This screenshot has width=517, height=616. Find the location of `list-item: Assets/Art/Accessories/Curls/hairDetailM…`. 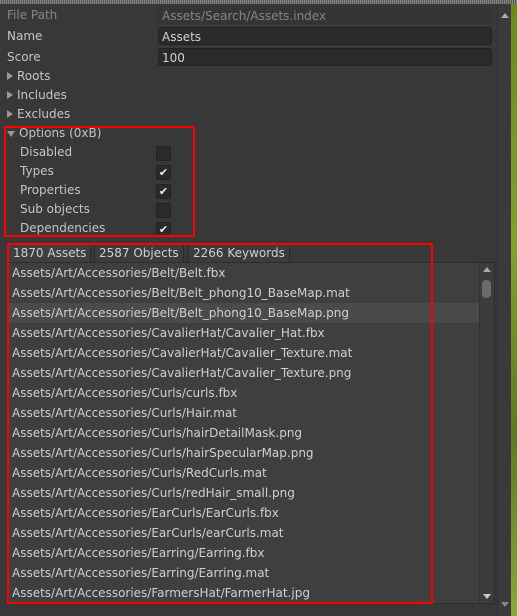

list-item: Assets/Art/Accessories/Curls/hairDetailM… is located at coordinates (246, 433).